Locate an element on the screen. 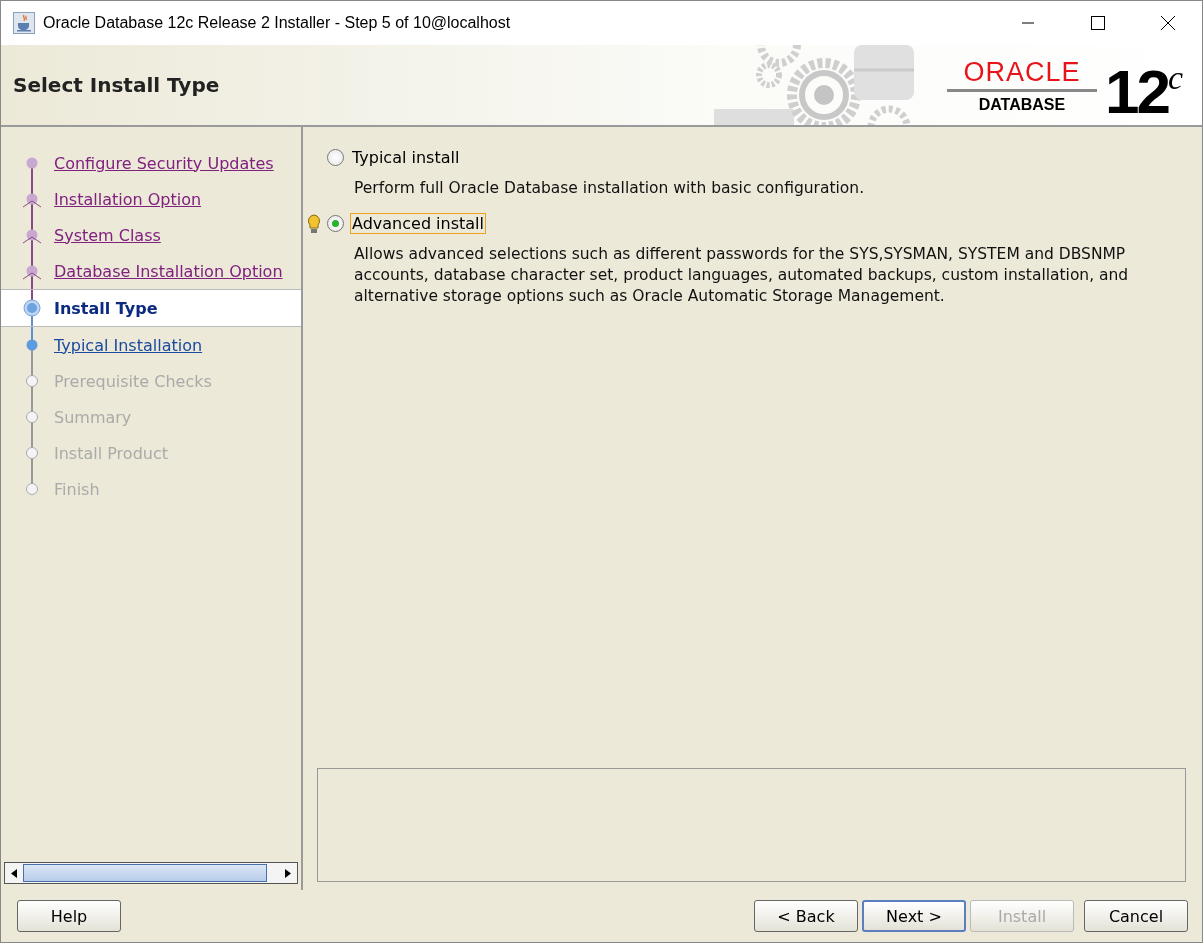 The width and height of the screenshot is (1203, 943). step-item: System Class is located at coordinates (151, 235).